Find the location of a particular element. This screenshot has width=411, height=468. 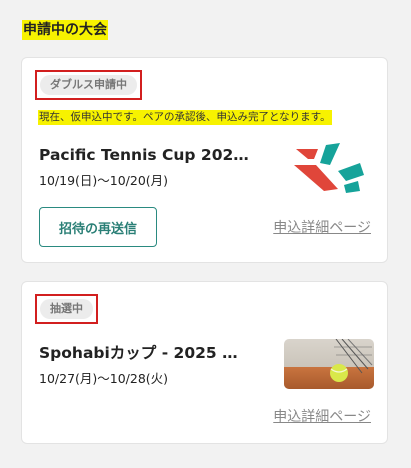

status-badge: 抽選中 is located at coordinates (66, 309).